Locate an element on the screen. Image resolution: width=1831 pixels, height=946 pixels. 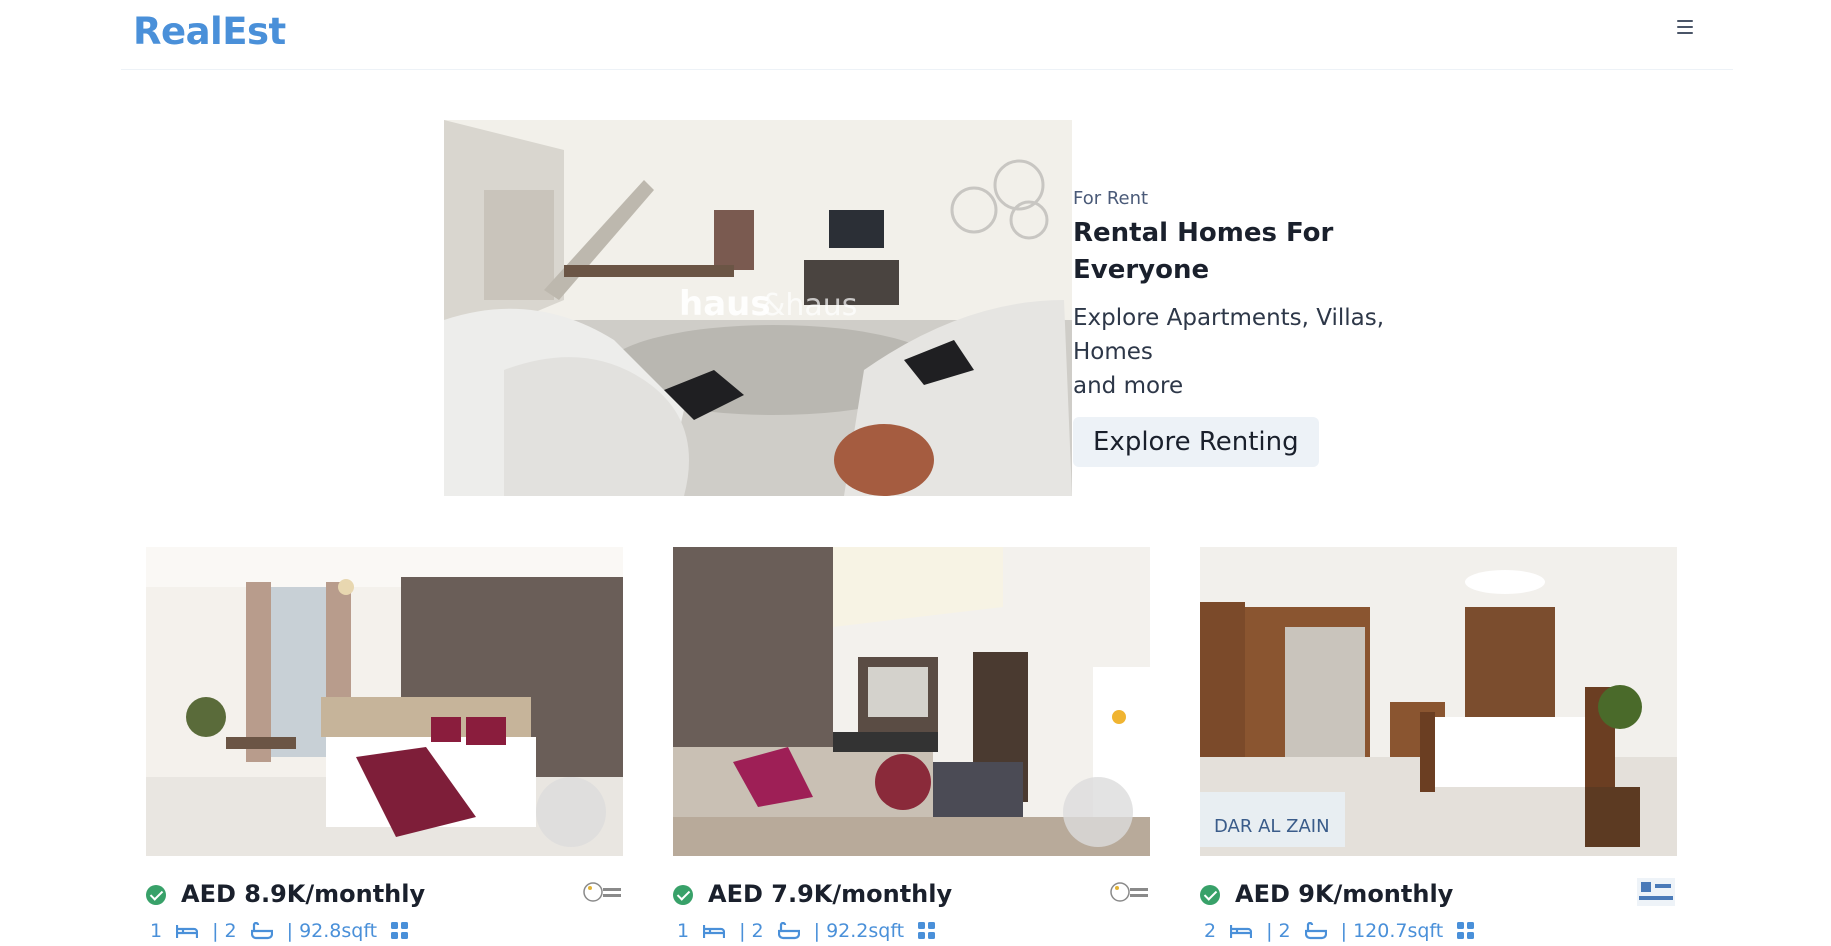
area-size: | 92.2sqft is located at coordinates (859, 931).